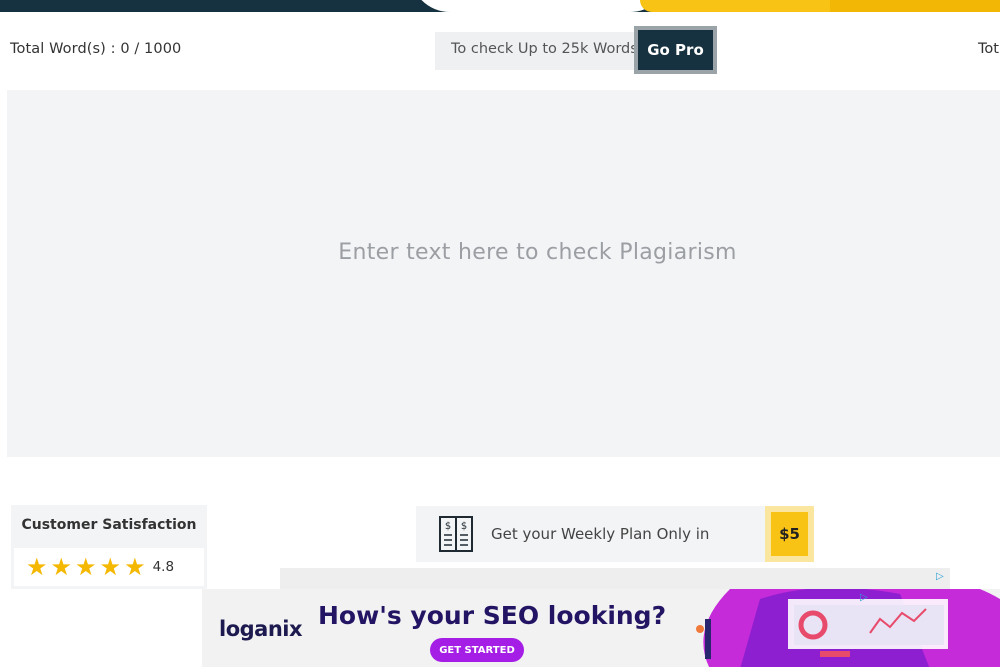 Image resolution: width=1000 pixels, height=667 pixels. What do you see at coordinates (456, 534) in the screenshot?
I see `invoice-icon: $ $` at bounding box center [456, 534].